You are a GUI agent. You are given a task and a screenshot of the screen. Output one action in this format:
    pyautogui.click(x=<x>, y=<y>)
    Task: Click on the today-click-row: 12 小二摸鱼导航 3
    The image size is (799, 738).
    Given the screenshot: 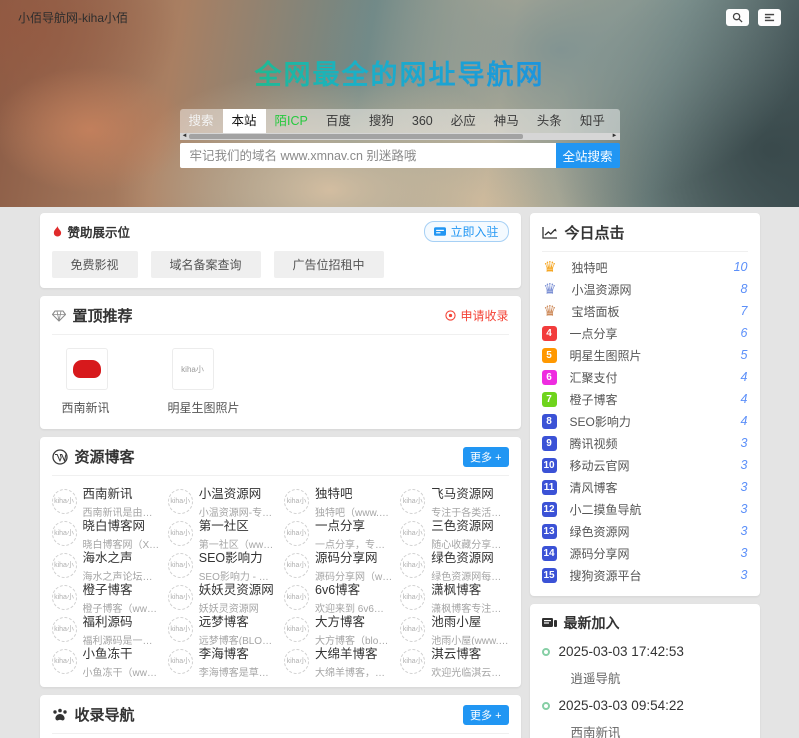 What is the action you would take?
    pyautogui.click(x=644, y=509)
    